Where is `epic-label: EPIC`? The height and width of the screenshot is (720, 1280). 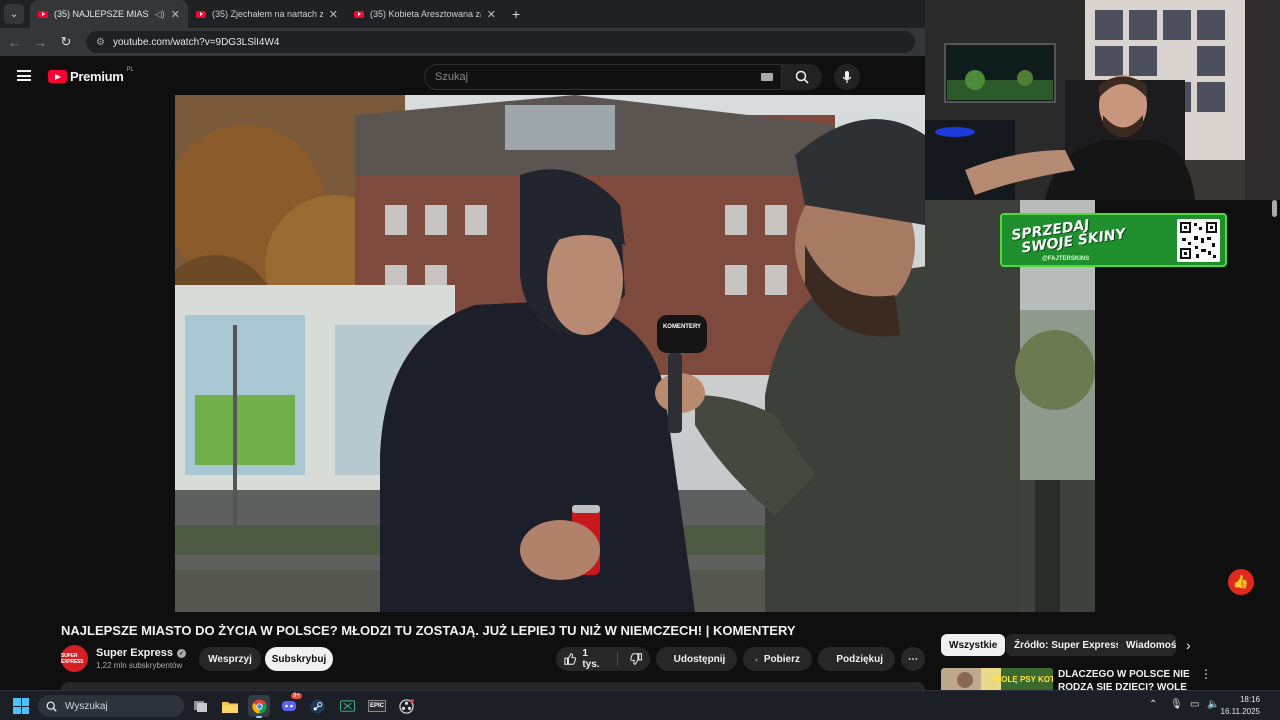 epic-label: EPIC is located at coordinates (376, 706).